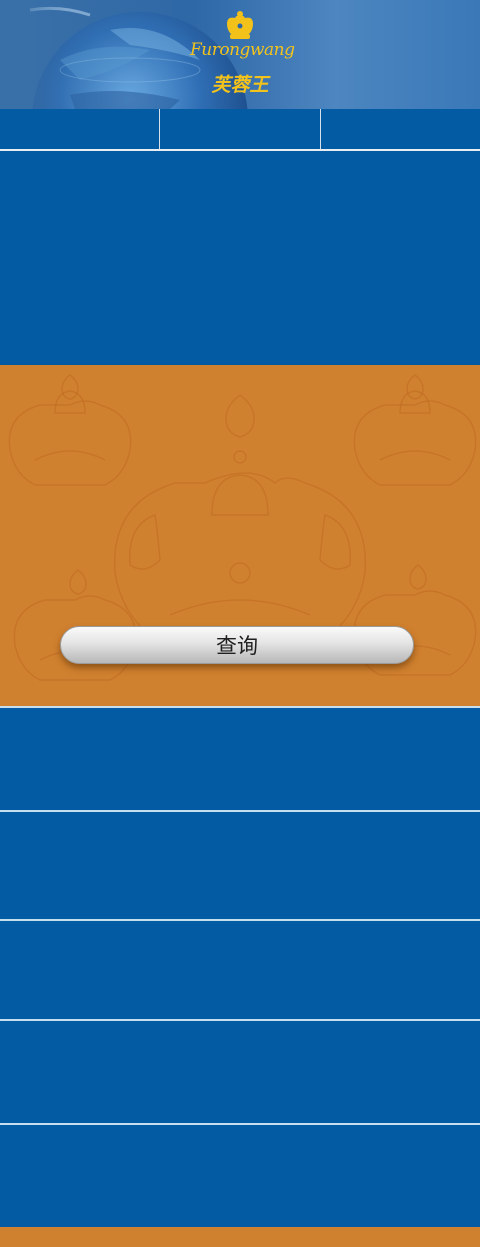 The width and height of the screenshot is (480, 1247). What do you see at coordinates (240, 85) in the screenshot?
I see `brand-chinese-text: 芙蓉王` at bounding box center [240, 85].